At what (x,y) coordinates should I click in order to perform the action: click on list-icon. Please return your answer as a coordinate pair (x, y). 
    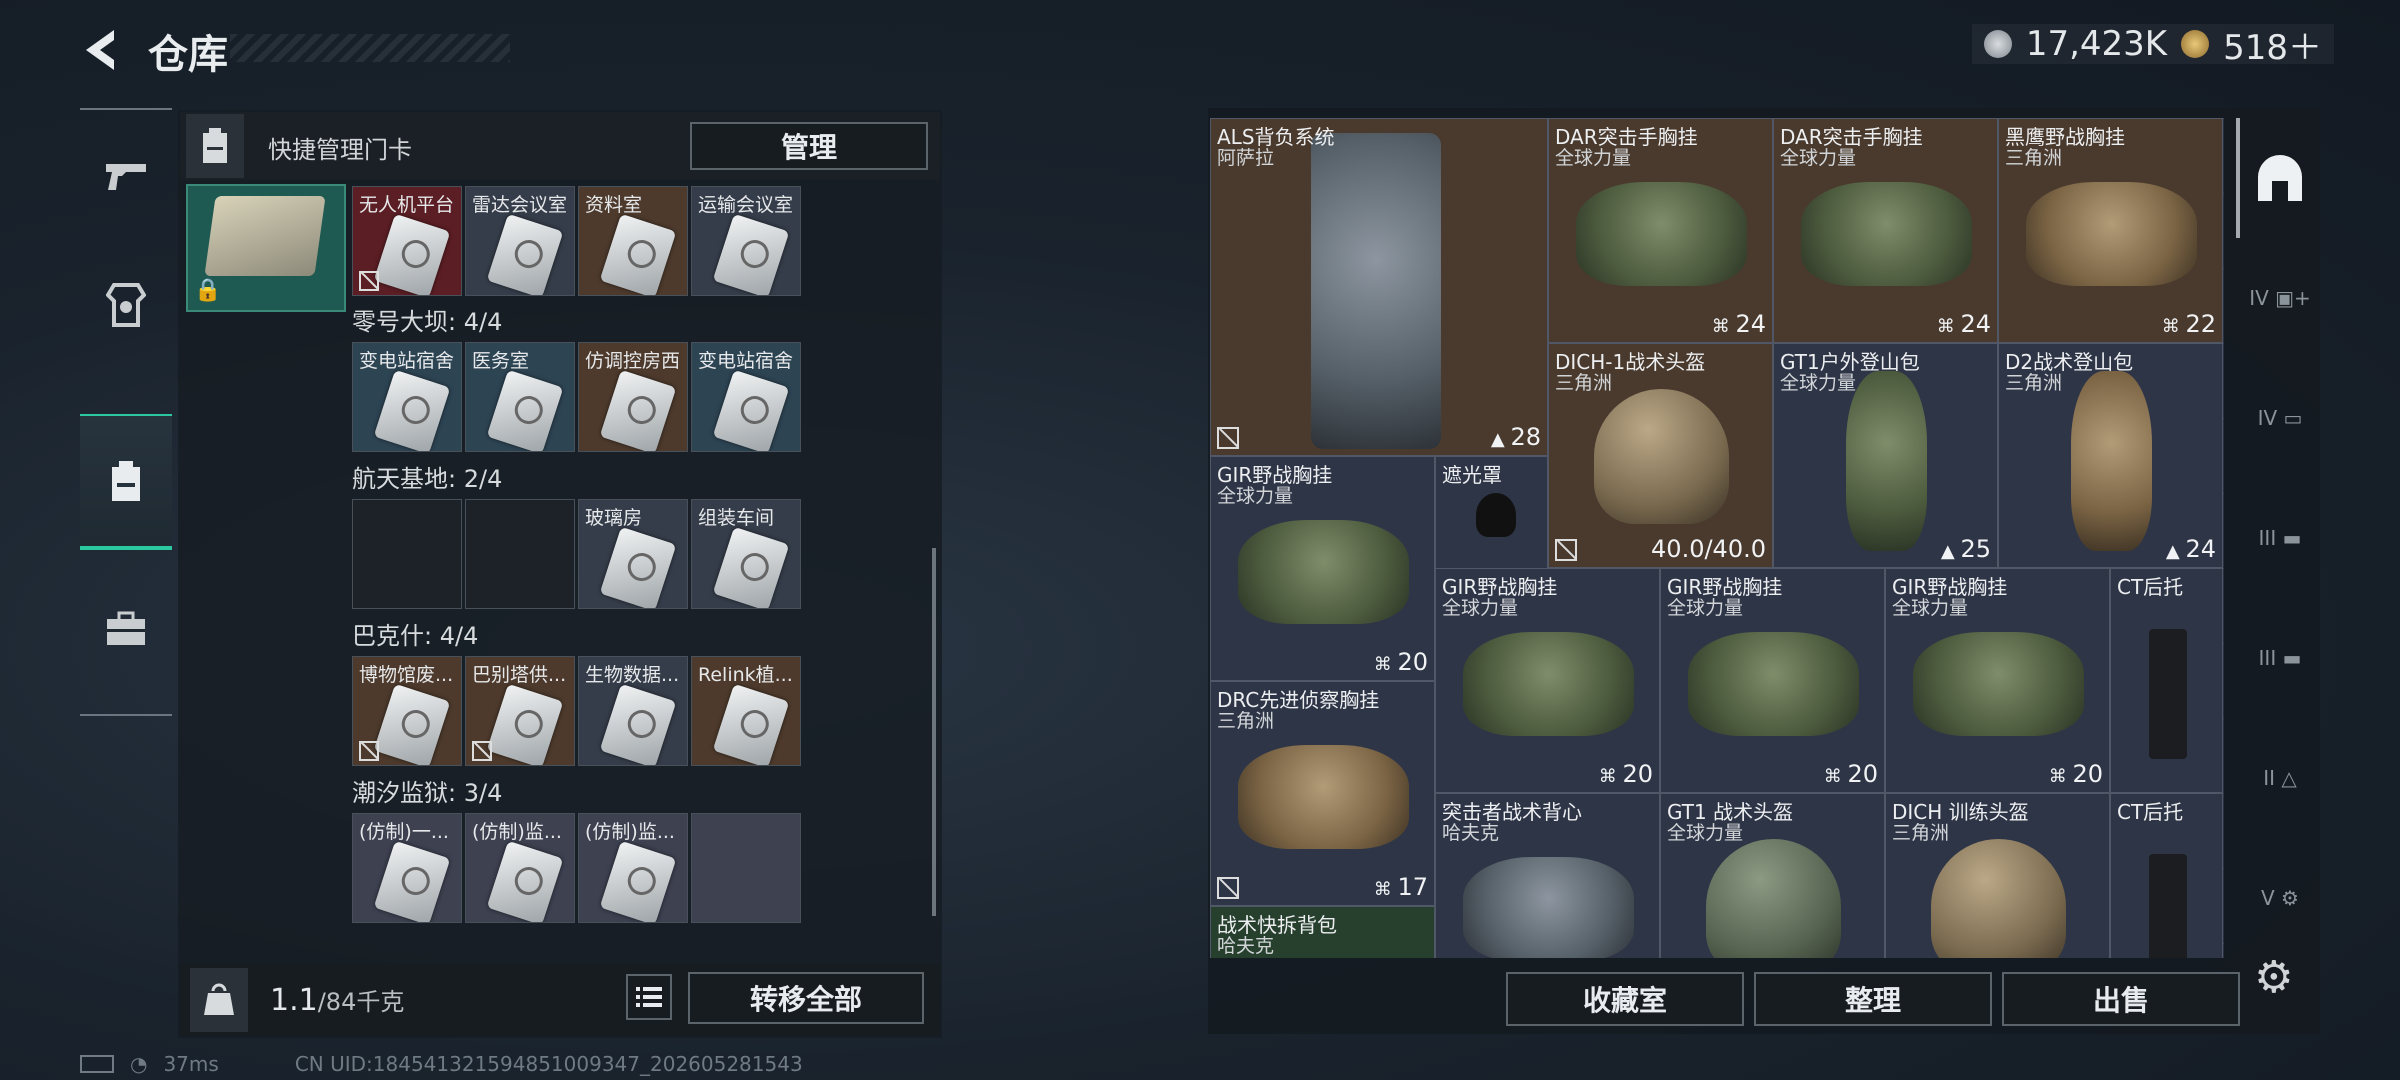
    Looking at the image, I should click on (649, 997).